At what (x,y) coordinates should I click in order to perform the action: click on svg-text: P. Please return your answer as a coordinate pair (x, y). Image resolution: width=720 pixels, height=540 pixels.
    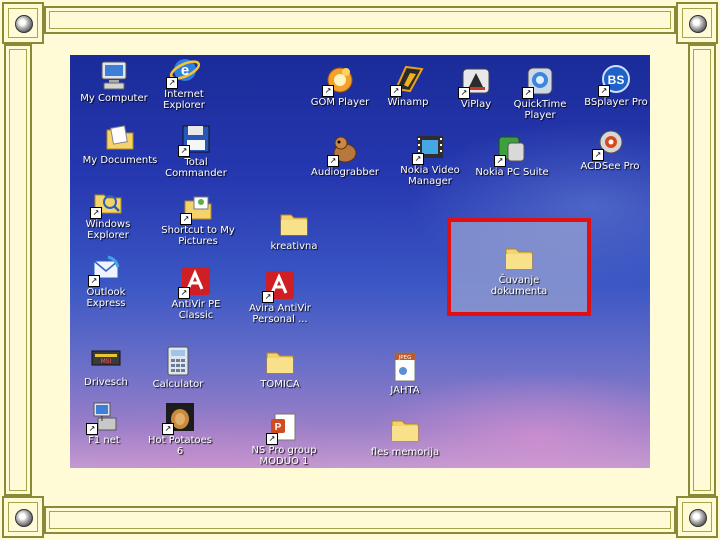
    Looking at the image, I should click on (278, 427).